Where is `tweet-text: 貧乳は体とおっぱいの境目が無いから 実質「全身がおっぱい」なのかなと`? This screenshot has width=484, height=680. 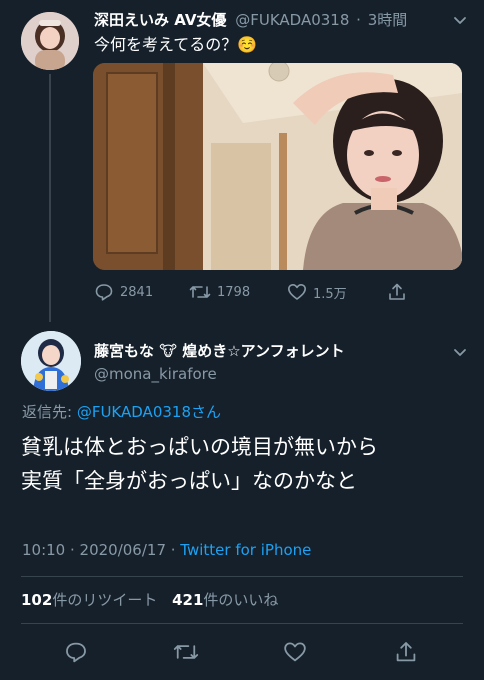 tweet-text: 貧乳は体とおっぱいの境目が無いから 実質「全身がおっぱい」なのかなと is located at coordinates (246, 472).